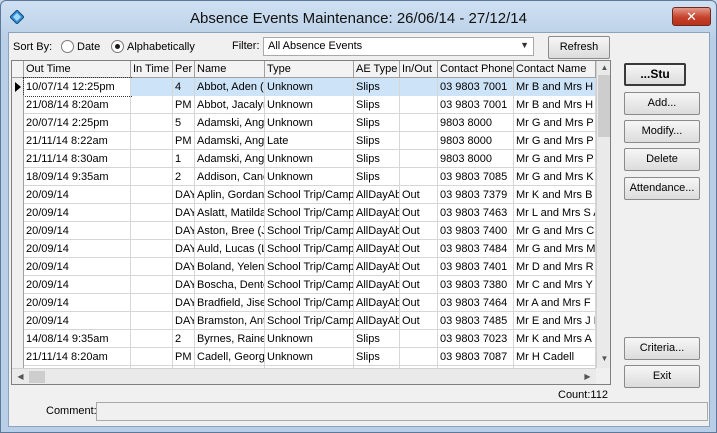  Describe the element at coordinates (230, 321) in the screenshot. I see `cell-name: Bramston, Ant` at that location.